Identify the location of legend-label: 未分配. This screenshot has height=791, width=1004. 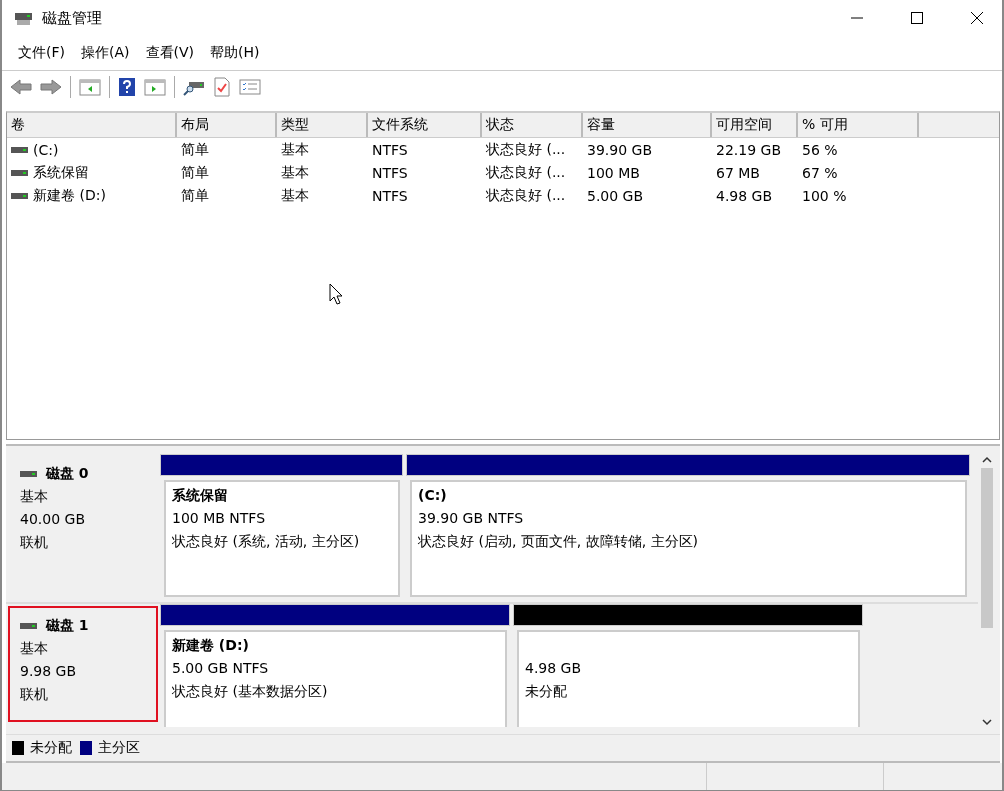
(51, 748).